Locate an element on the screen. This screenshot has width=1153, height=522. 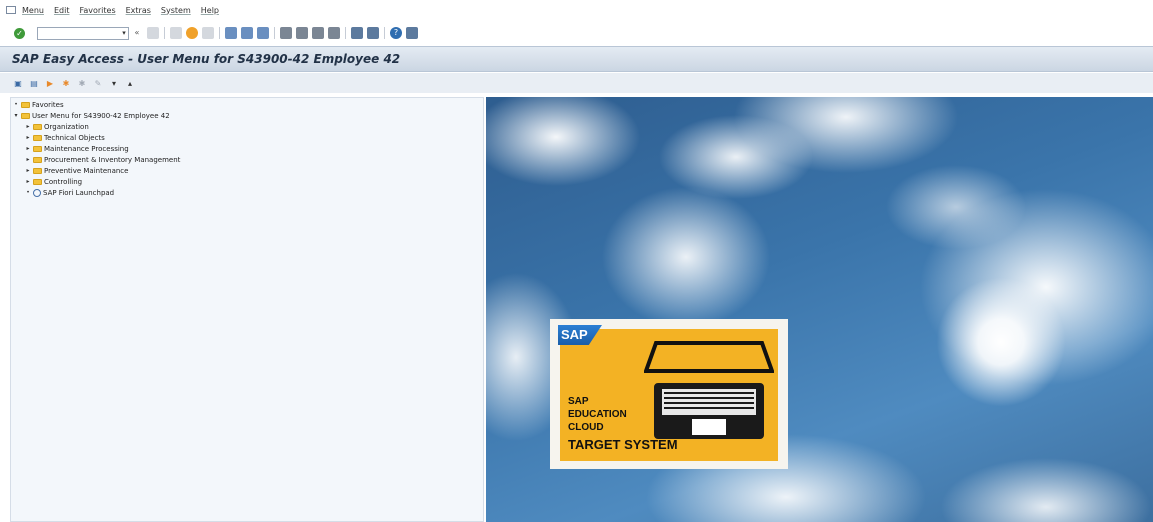
first-page-icon is located at coordinates (286, 33).